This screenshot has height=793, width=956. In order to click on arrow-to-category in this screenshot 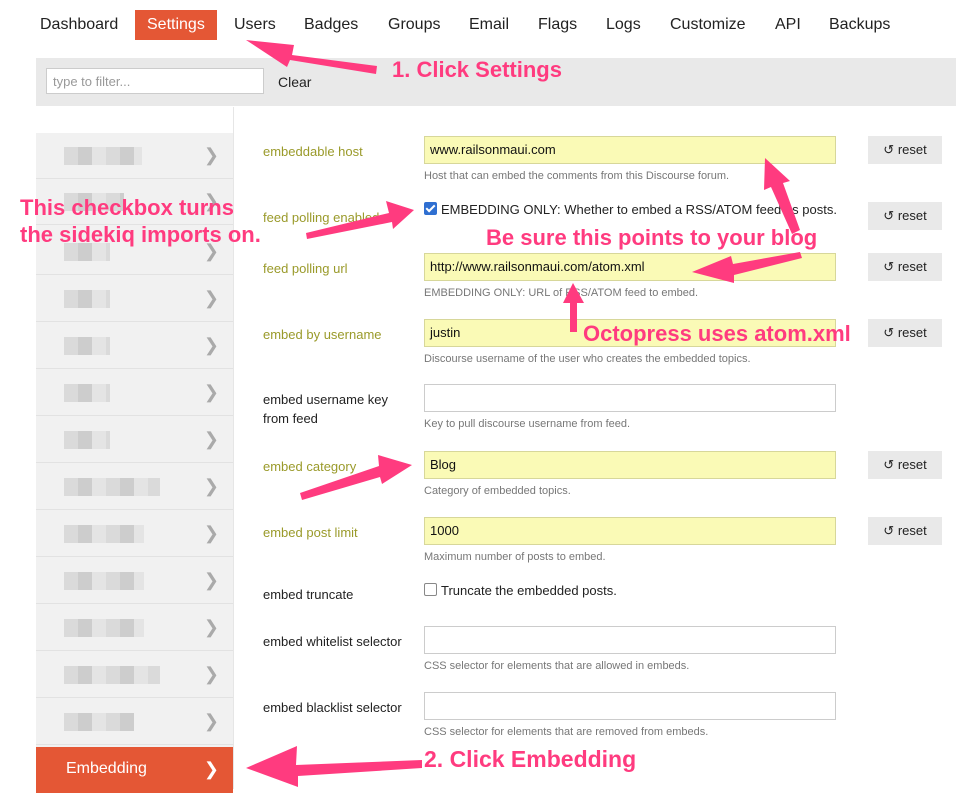, I will do `click(356, 477)`.